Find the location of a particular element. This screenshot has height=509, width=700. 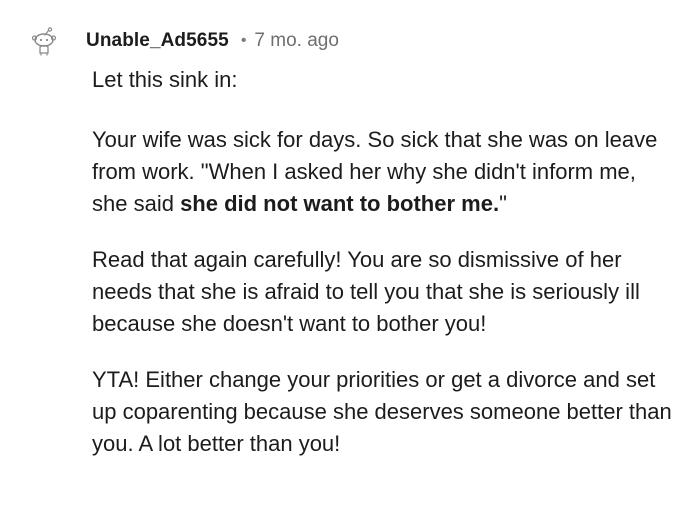

paragraph-text: " is located at coordinates (503, 203).